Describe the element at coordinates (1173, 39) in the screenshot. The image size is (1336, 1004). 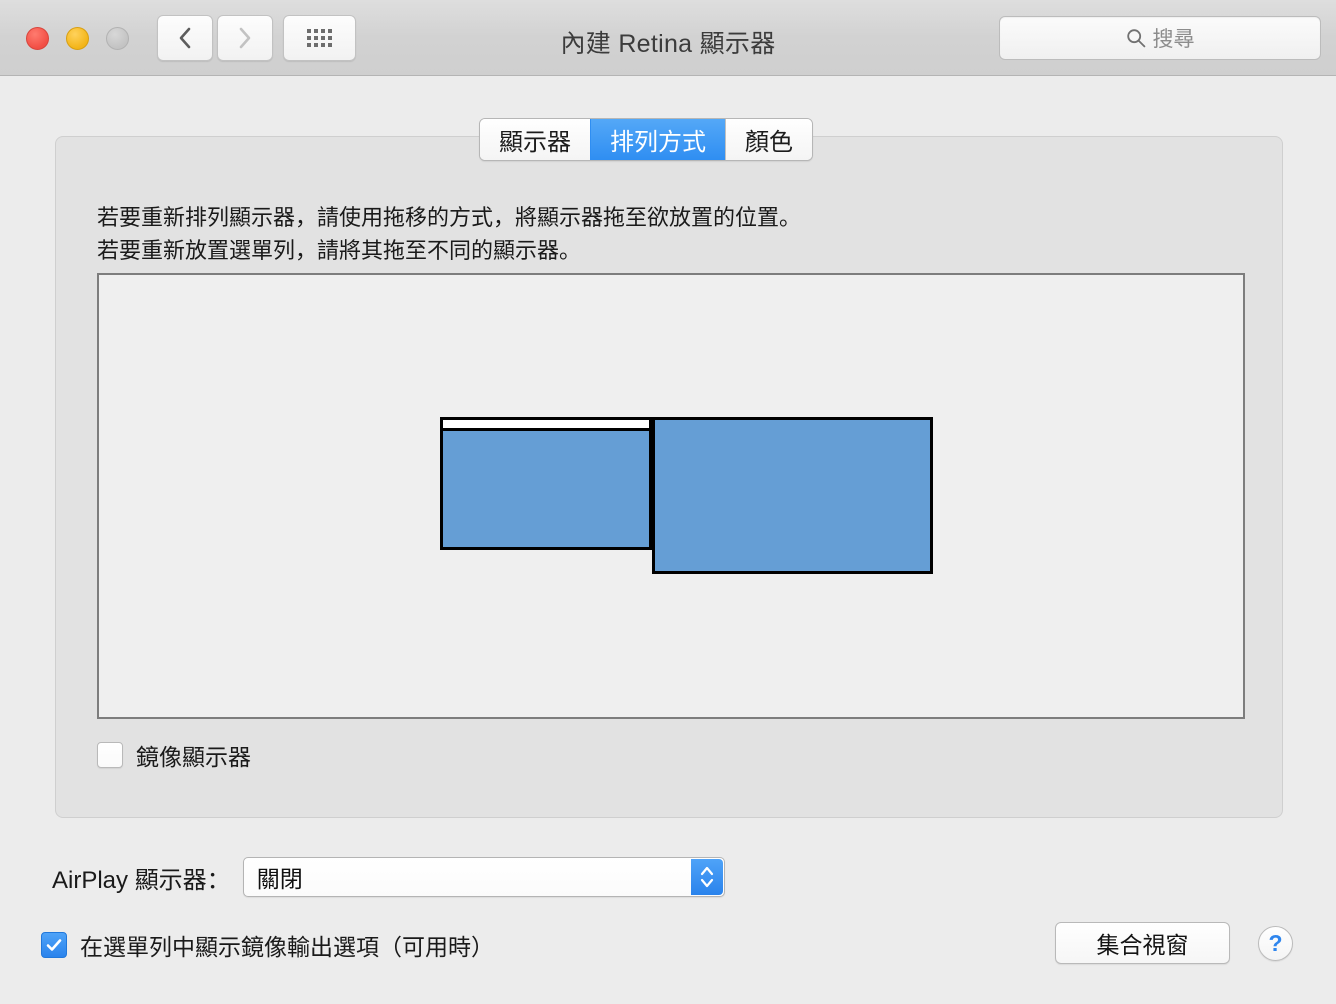
I see `search-placeholder: 搜尋` at that location.